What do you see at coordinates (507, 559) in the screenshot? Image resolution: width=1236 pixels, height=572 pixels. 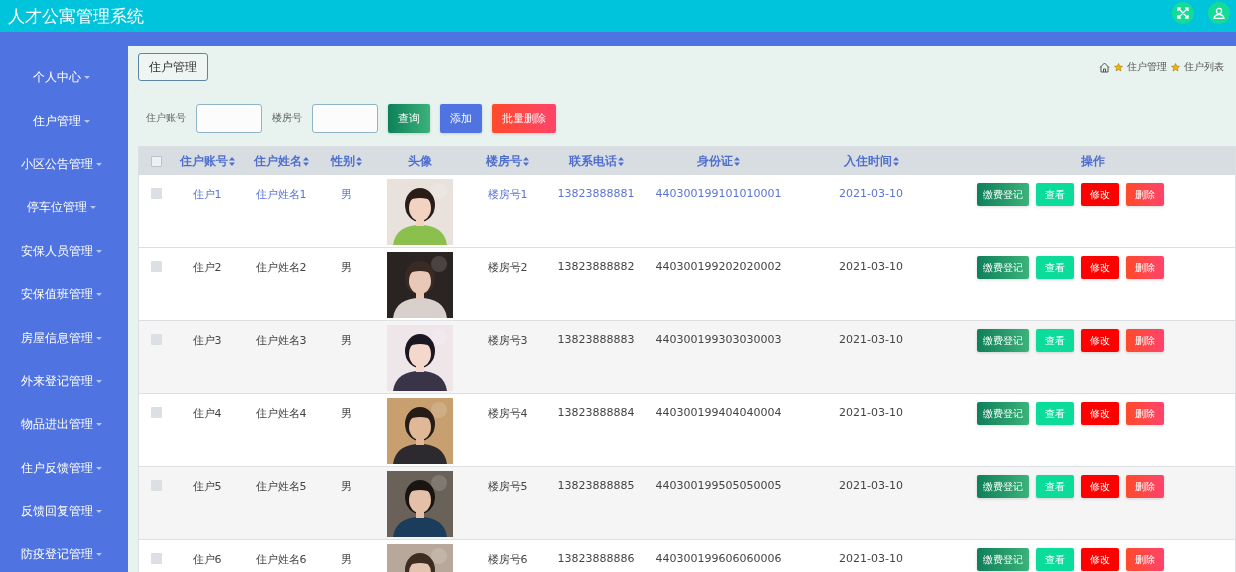 I see `table-cell: 楼房号6` at bounding box center [507, 559].